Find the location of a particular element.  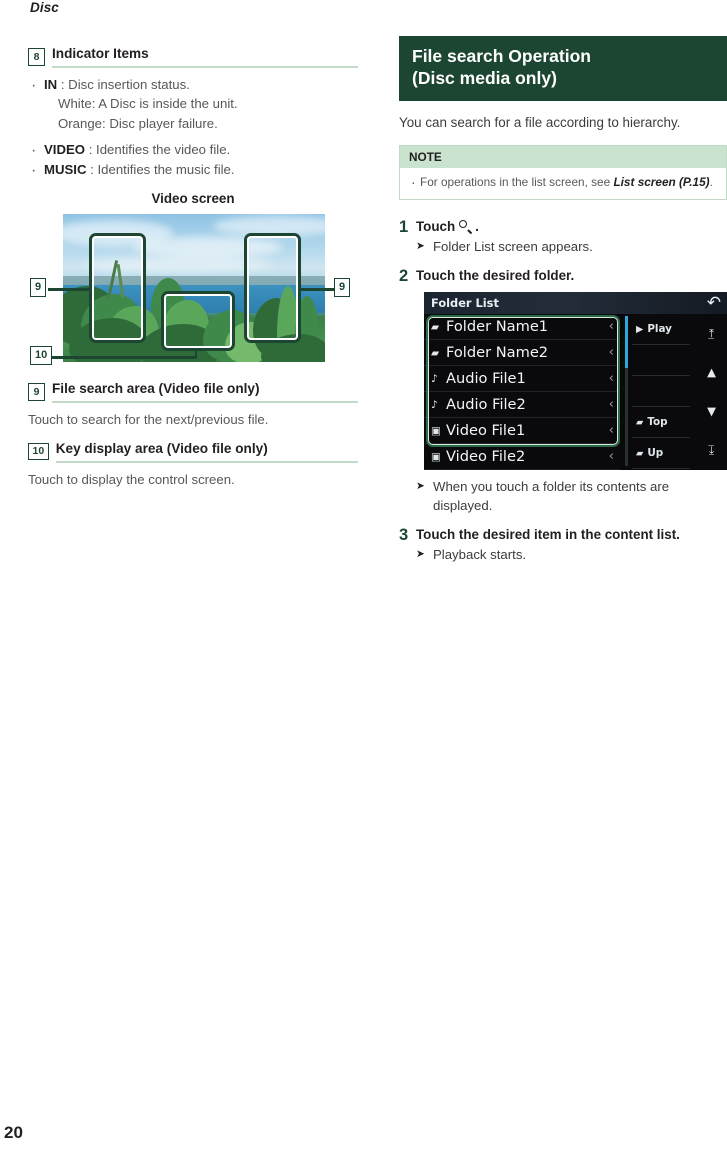

note-cross-reference: List screen (P.15) is located at coordinates (661, 182).